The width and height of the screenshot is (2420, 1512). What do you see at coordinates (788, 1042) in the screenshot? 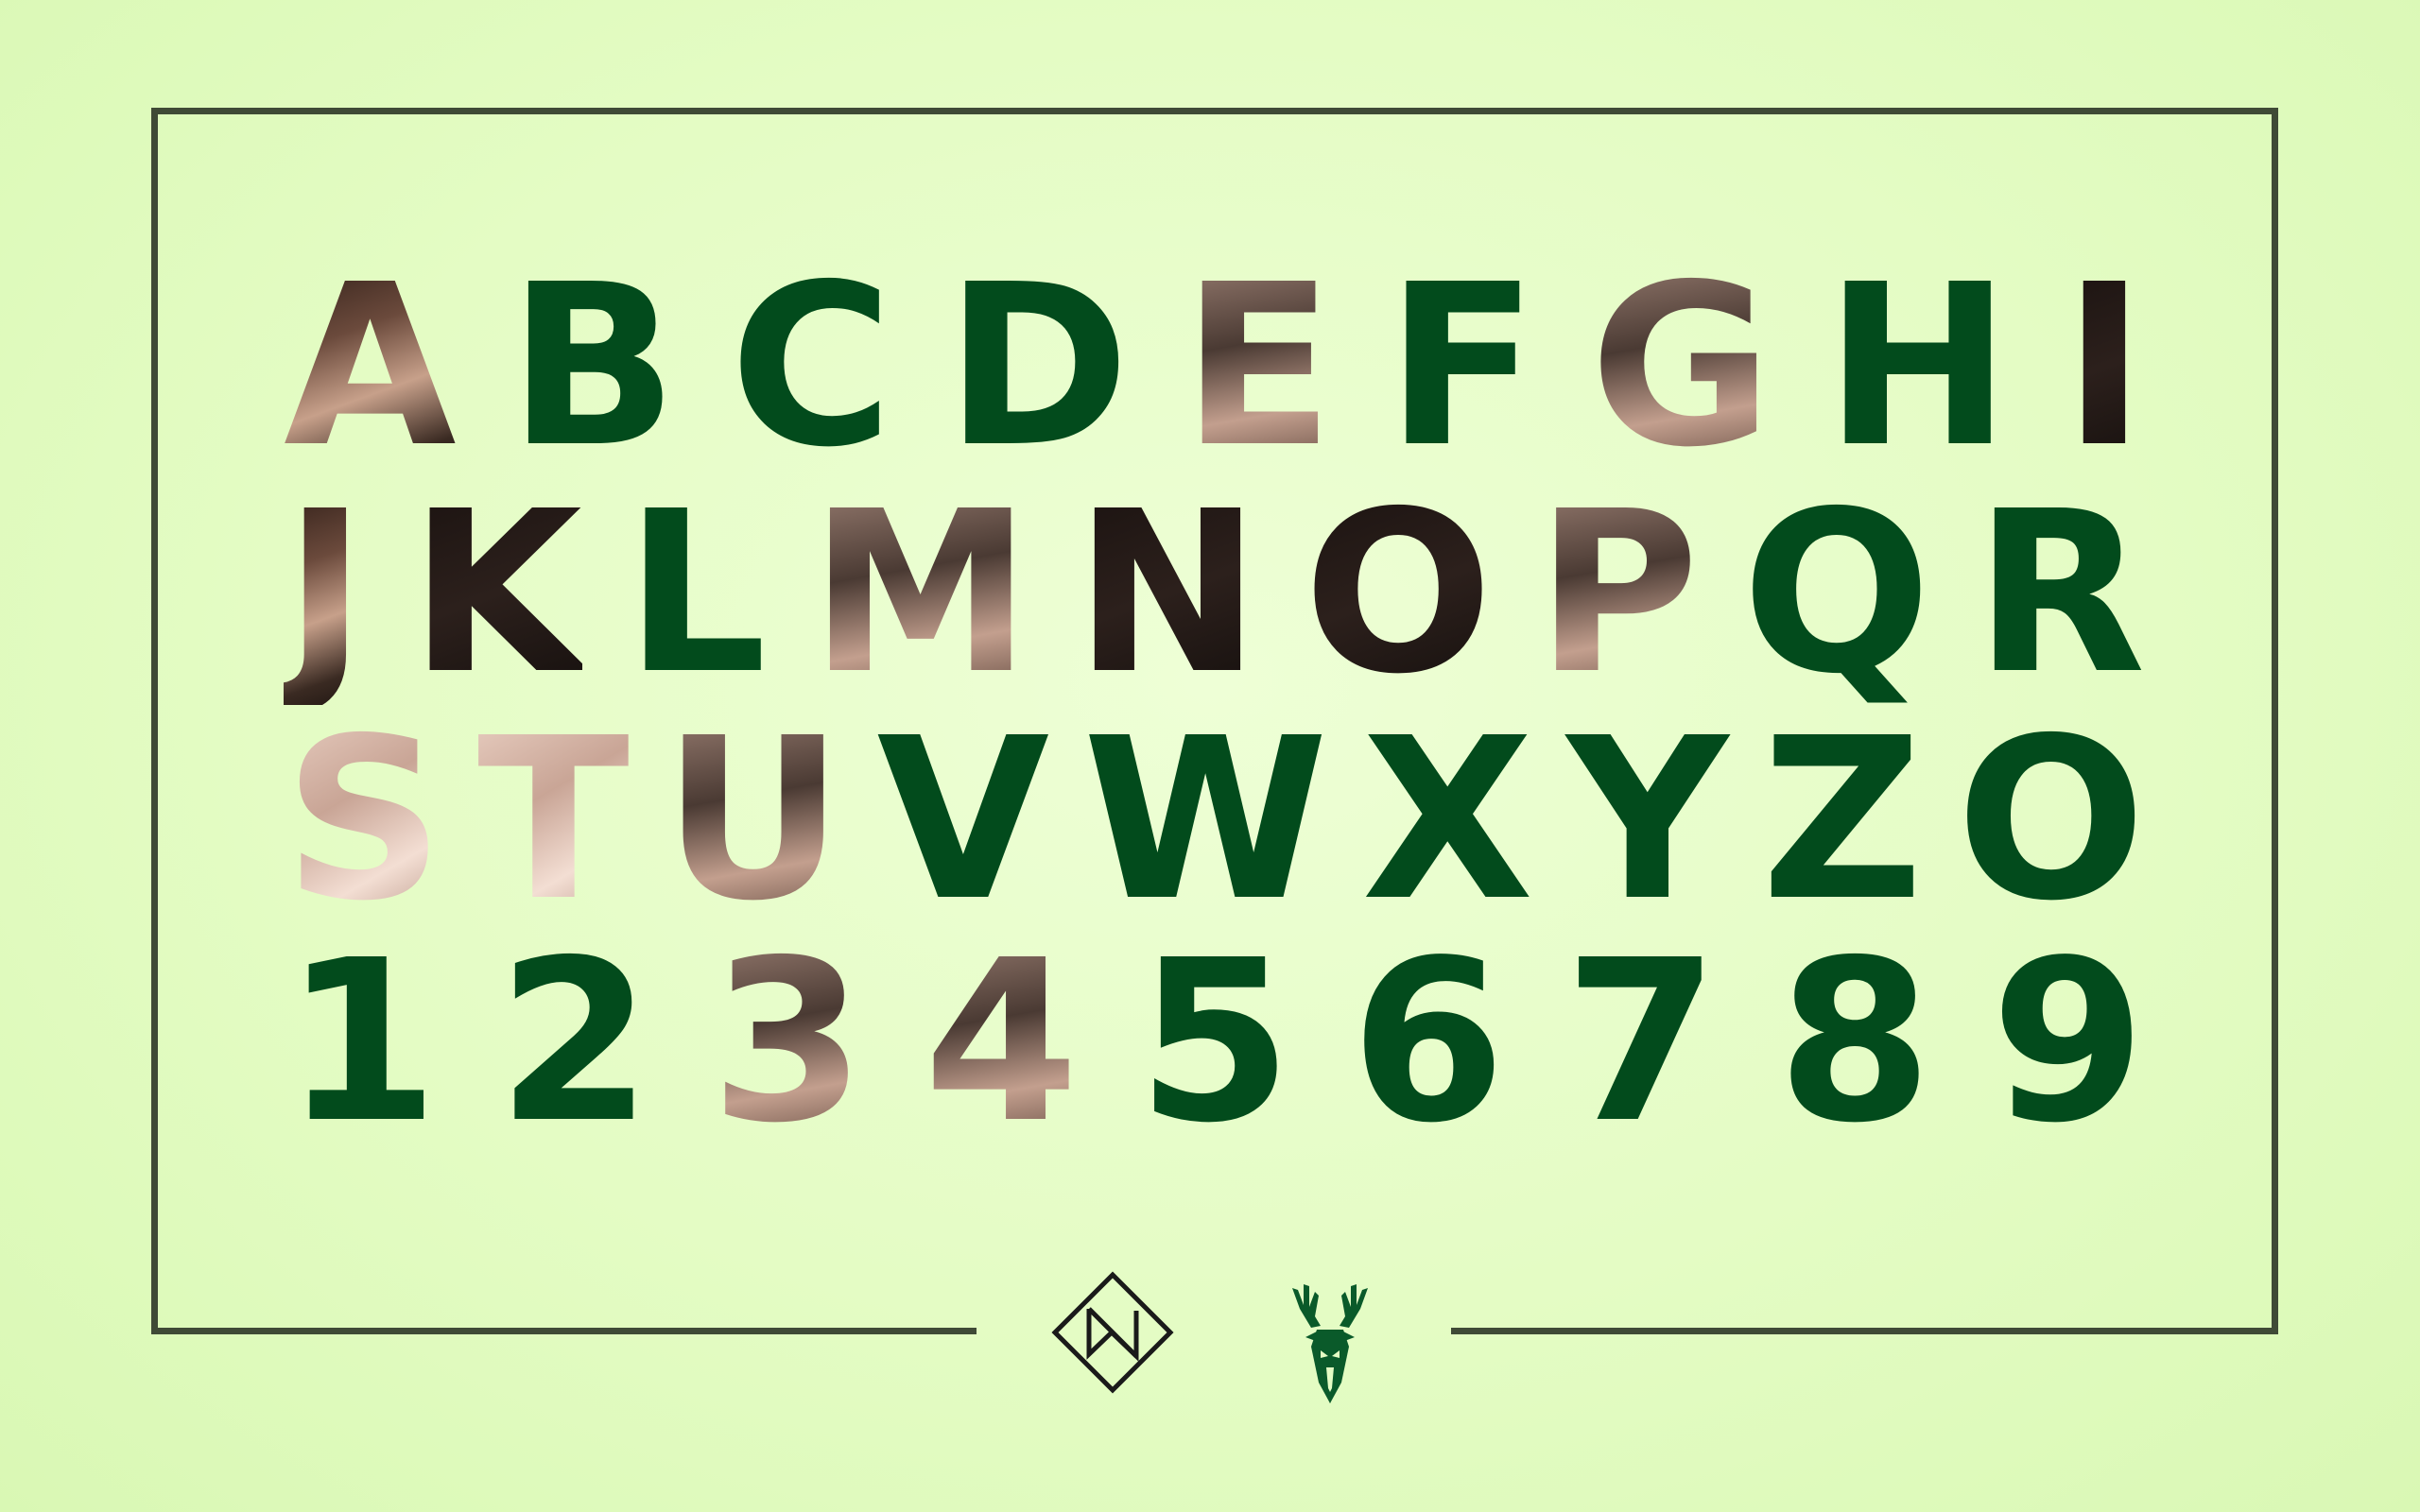
I see `glyph-3: 3` at bounding box center [788, 1042].